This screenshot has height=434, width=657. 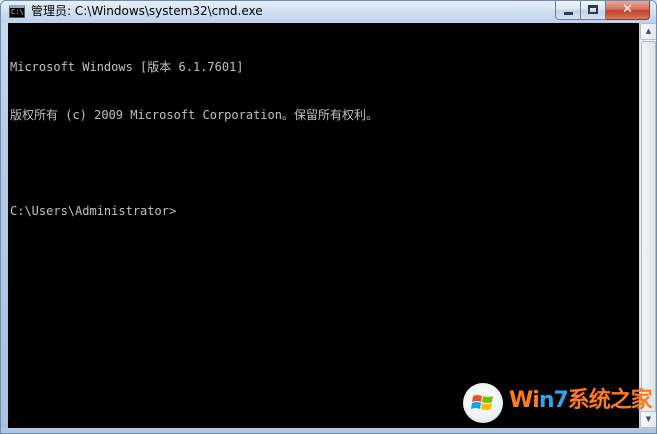 I want to click on maximize-icon, so click(x=593, y=9).